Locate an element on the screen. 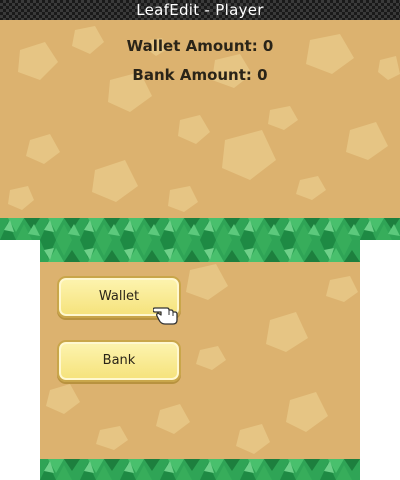 The image size is (400, 480). pointing-hand-icon is located at coordinates (165, 316).